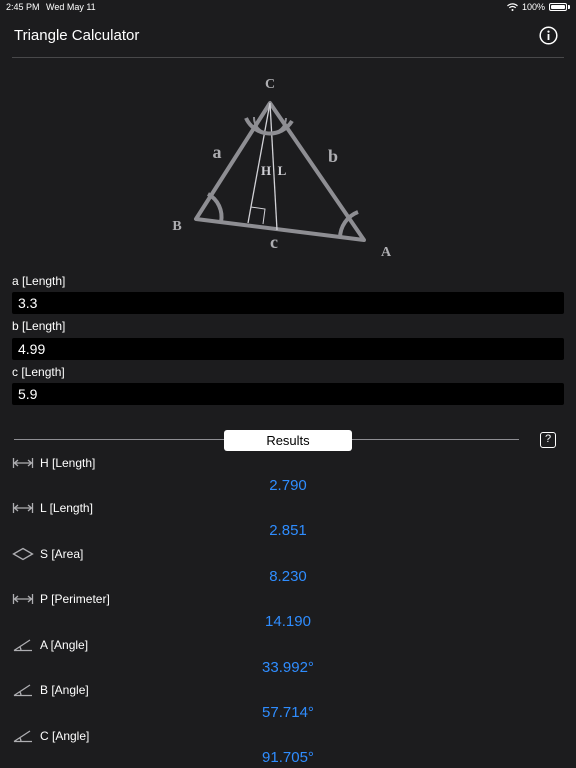 The width and height of the screenshot is (576, 768). What do you see at coordinates (270, 84) in the screenshot?
I see `vertex-c-label: C` at bounding box center [270, 84].